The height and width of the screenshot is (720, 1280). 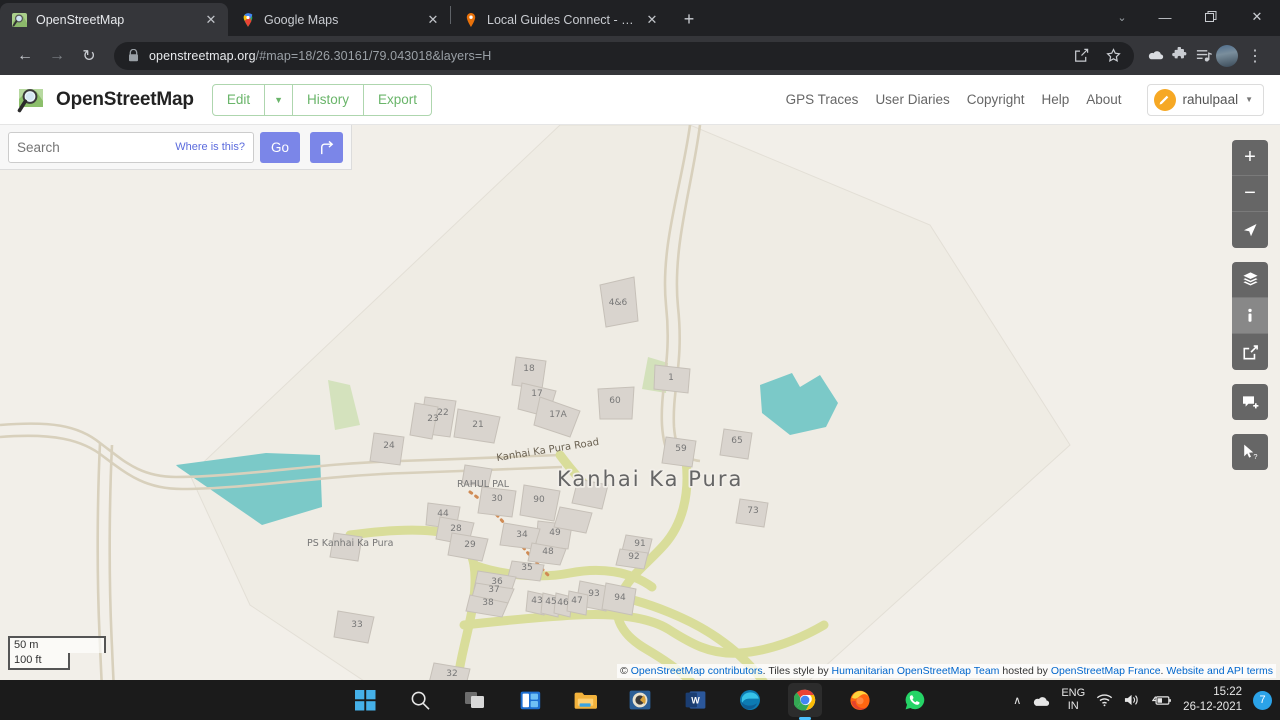 What do you see at coordinates (1205, 99) in the screenshot?
I see `user-menu-button: rahulpaal ▼` at bounding box center [1205, 99].